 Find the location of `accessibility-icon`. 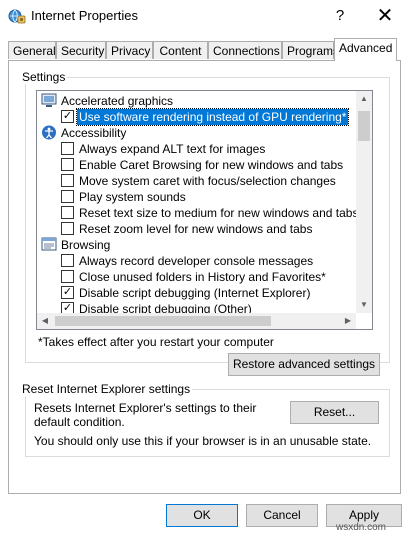

accessibility-icon is located at coordinates (49, 132).